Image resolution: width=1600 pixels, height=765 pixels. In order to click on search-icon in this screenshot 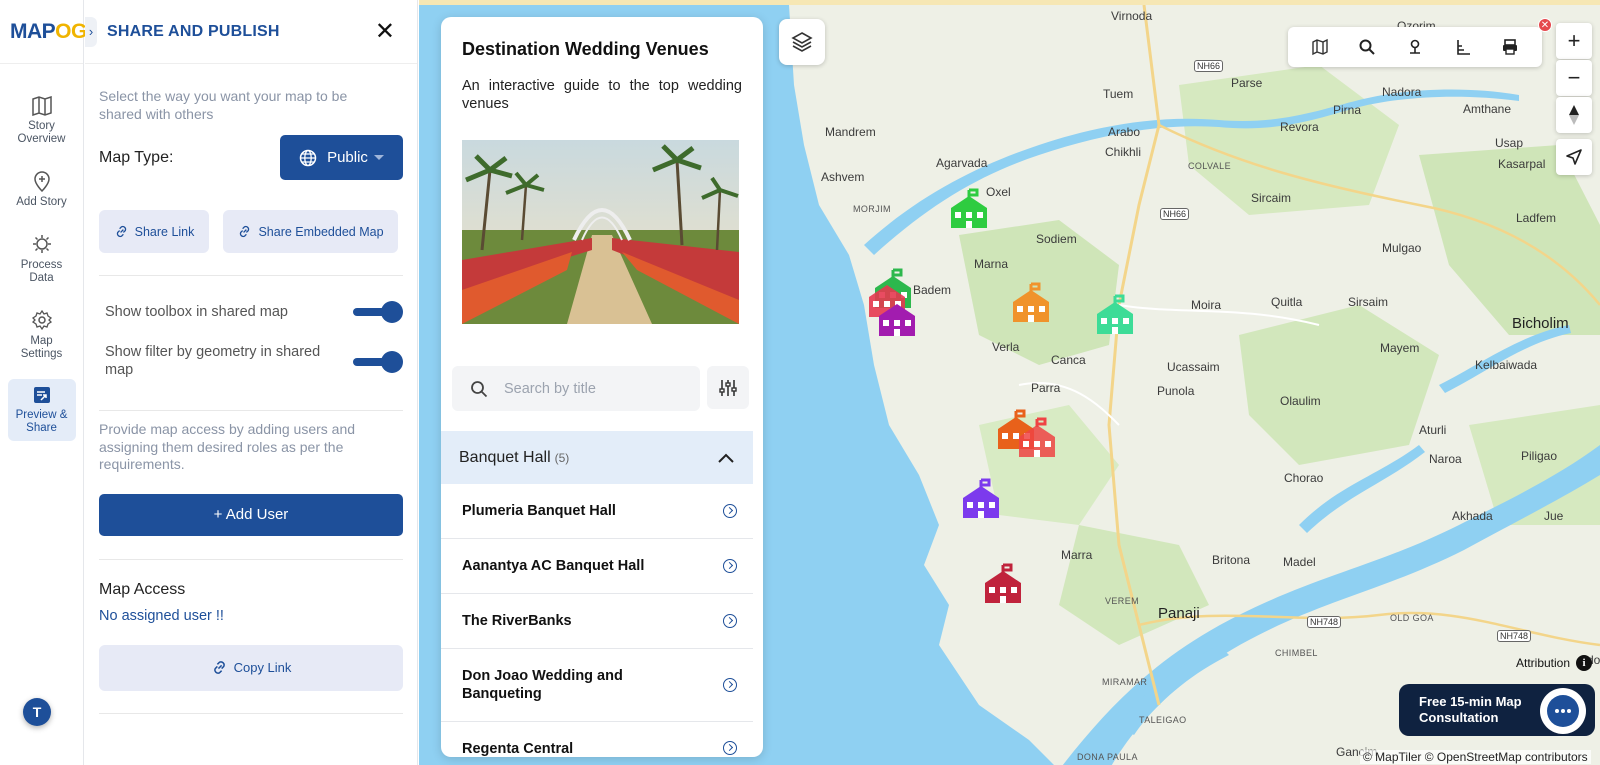, I will do `click(1367, 47)`.